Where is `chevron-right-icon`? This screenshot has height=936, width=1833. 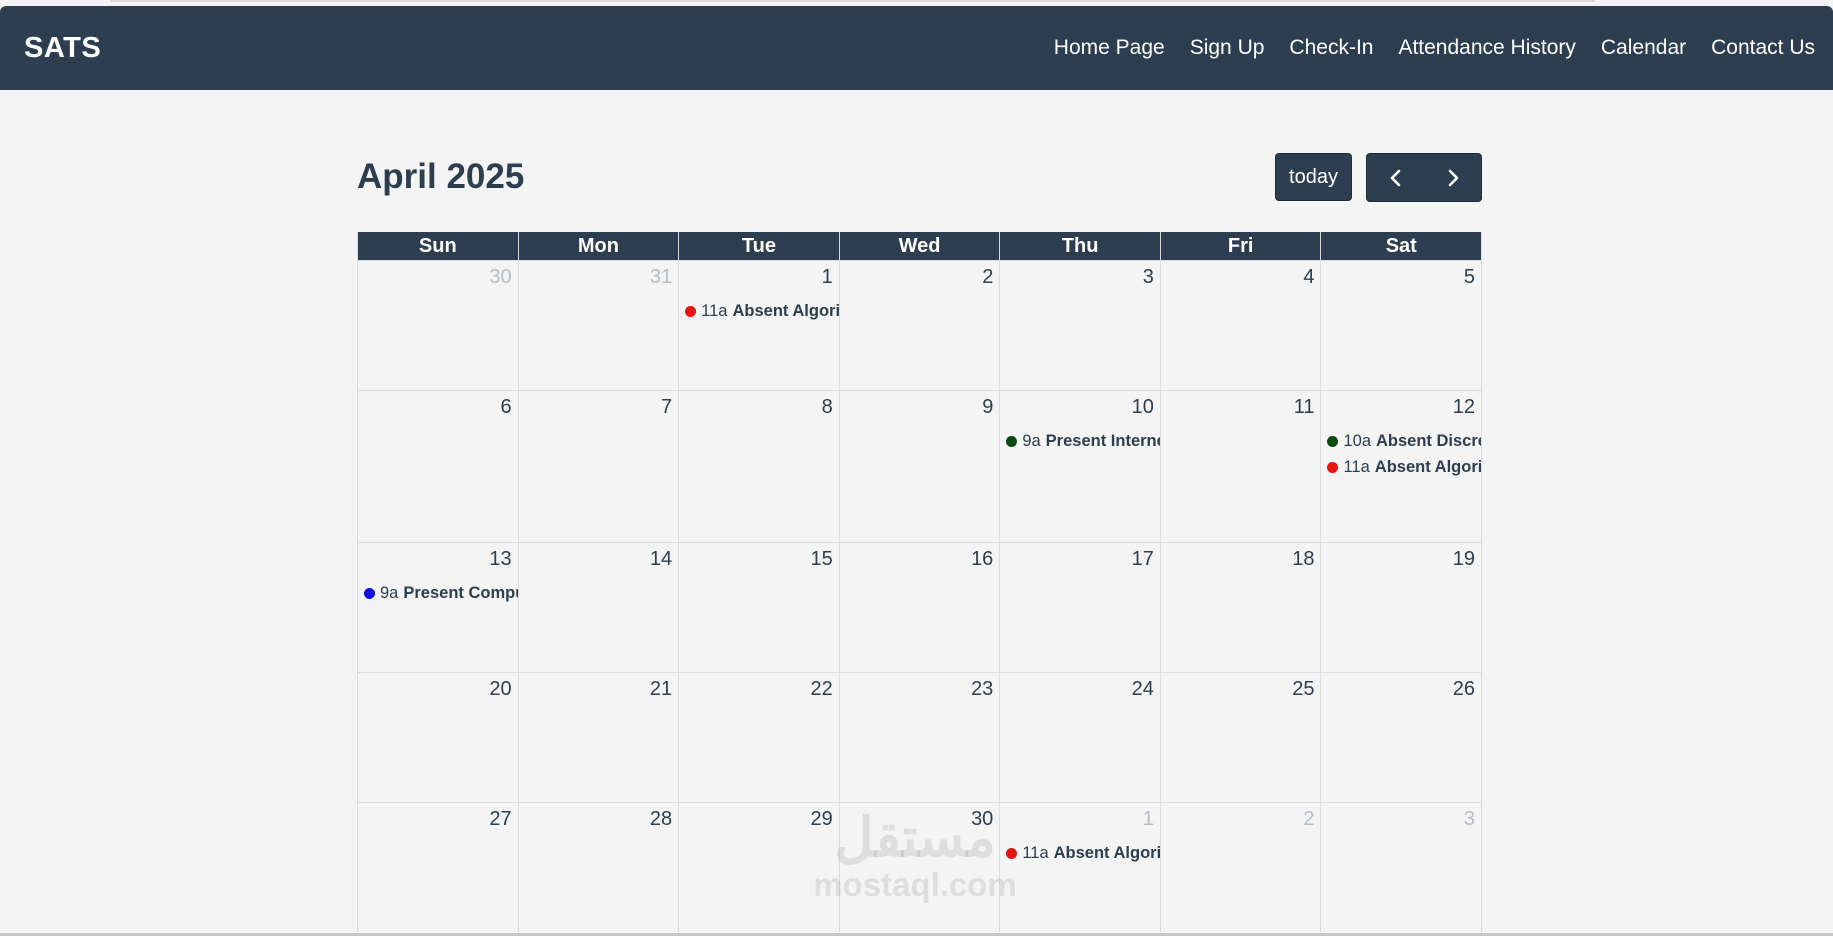
chevron-right-icon is located at coordinates (1453, 177).